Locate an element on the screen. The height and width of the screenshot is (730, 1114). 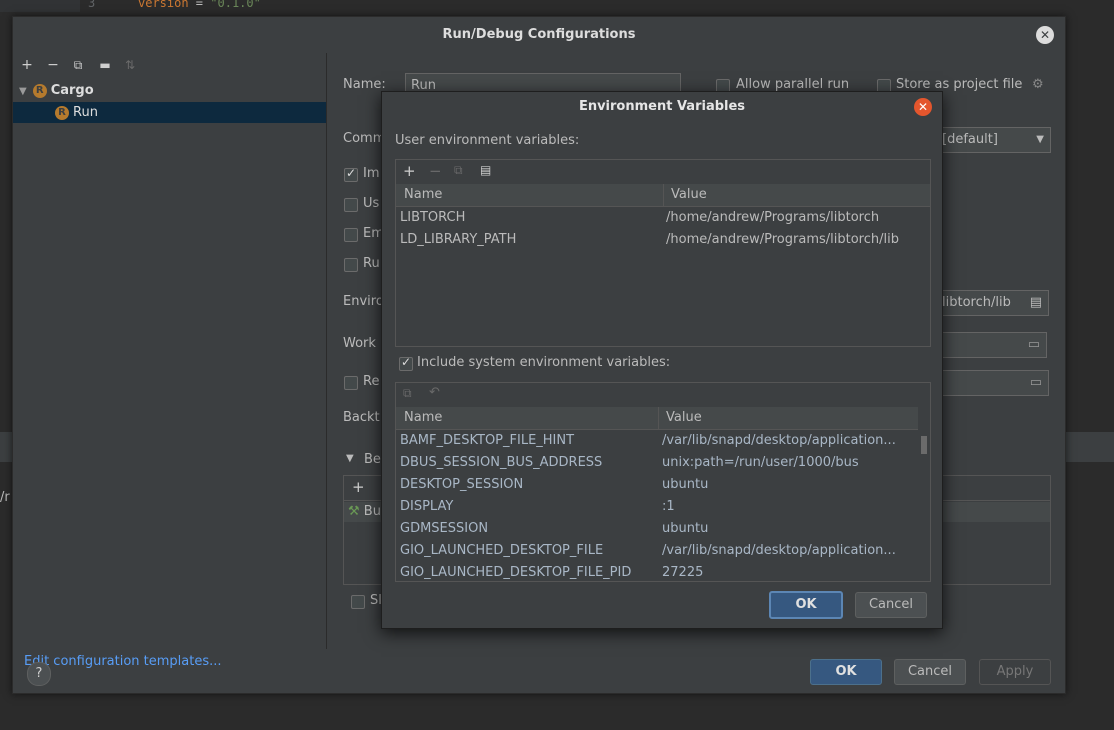
paste-icon: ▤ is located at coordinates (485, 170).